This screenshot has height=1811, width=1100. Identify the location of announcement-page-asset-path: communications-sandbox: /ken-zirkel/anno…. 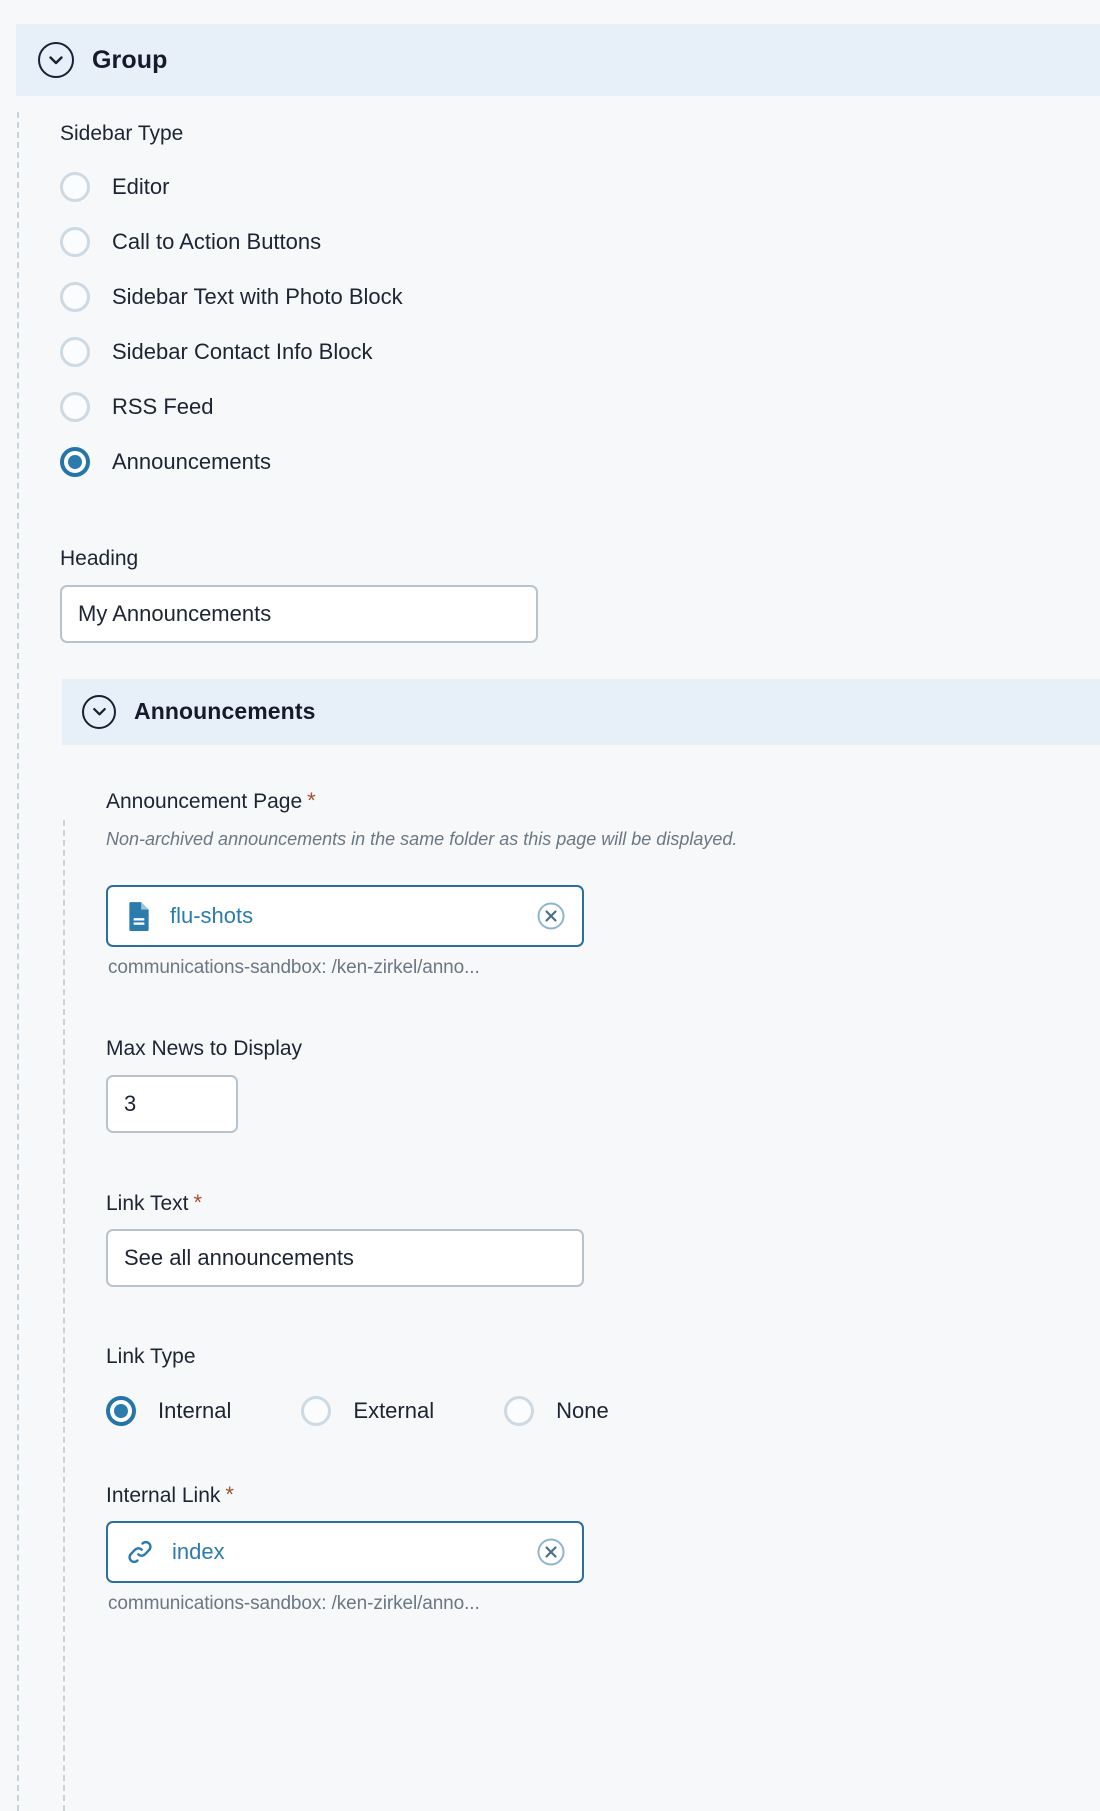
(294, 968).